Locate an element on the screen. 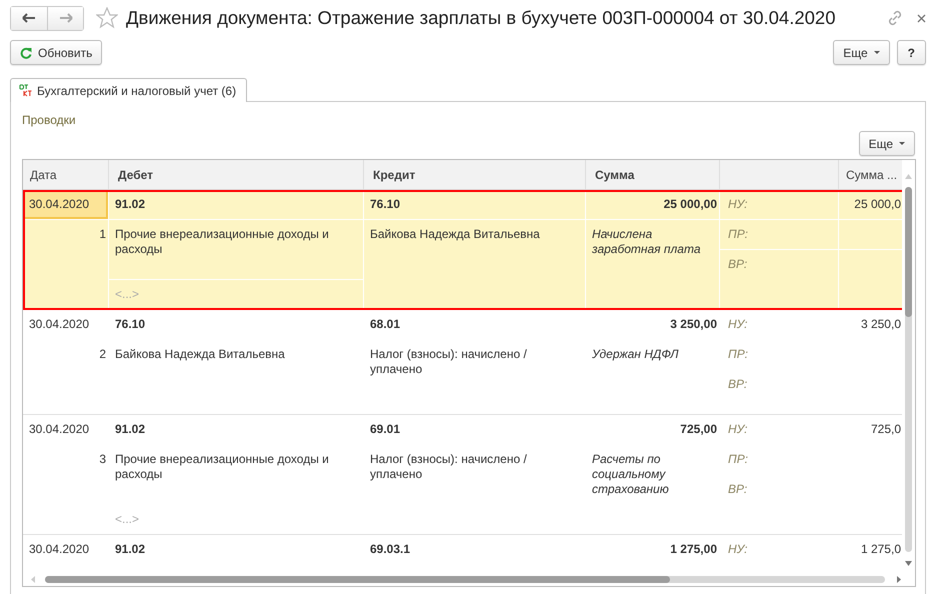 The image size is (936, 594). tax-label: ПР: is located at coordinates (779, 234).